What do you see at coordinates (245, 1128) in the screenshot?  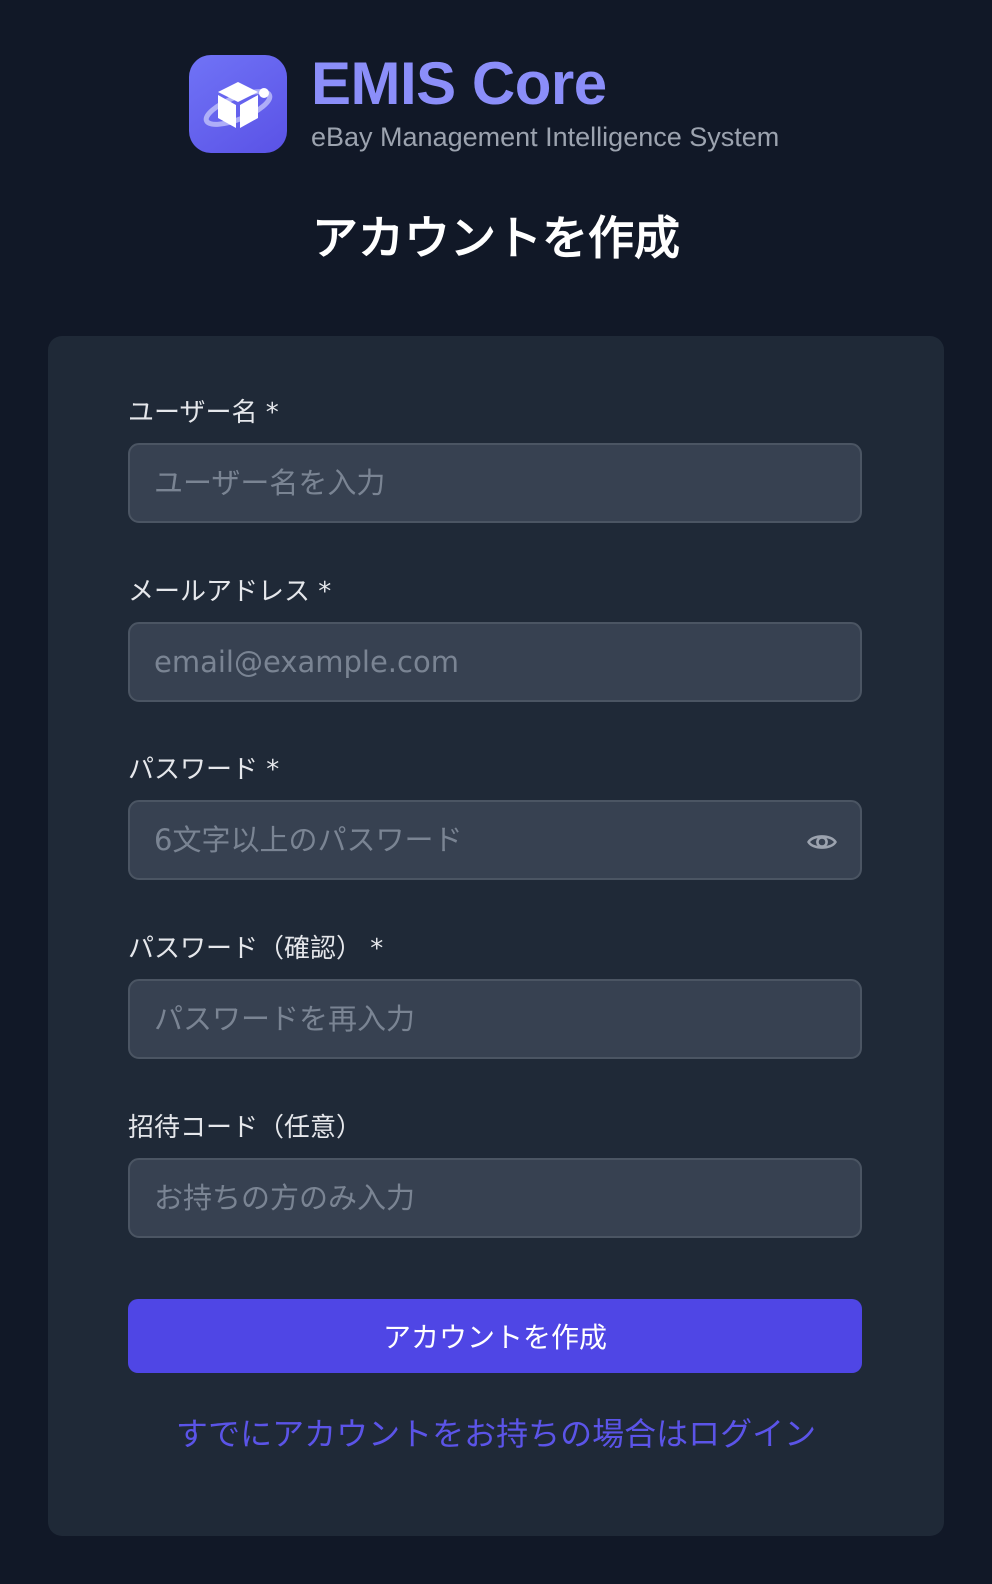 I see `invite-code-label: 招待コード（任意）` at bounding box center [245, 1128].